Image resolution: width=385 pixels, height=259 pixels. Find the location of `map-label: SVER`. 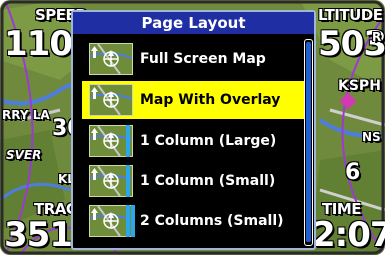

map-label: SVER is located at coordinates (24, 155).